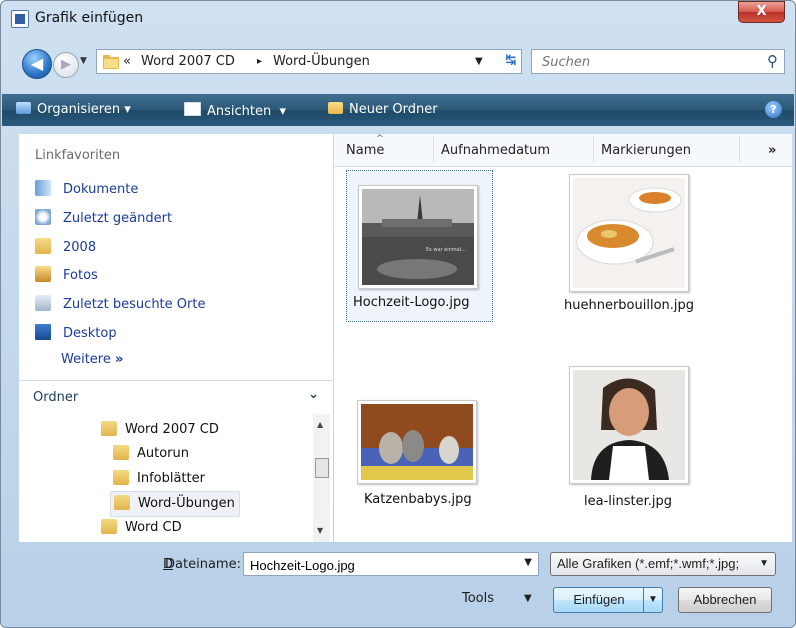  What do you see at coordinates (772, 61) in the screenshot?
I see `search-icon: ⚲` at bounding box center [772, 61].